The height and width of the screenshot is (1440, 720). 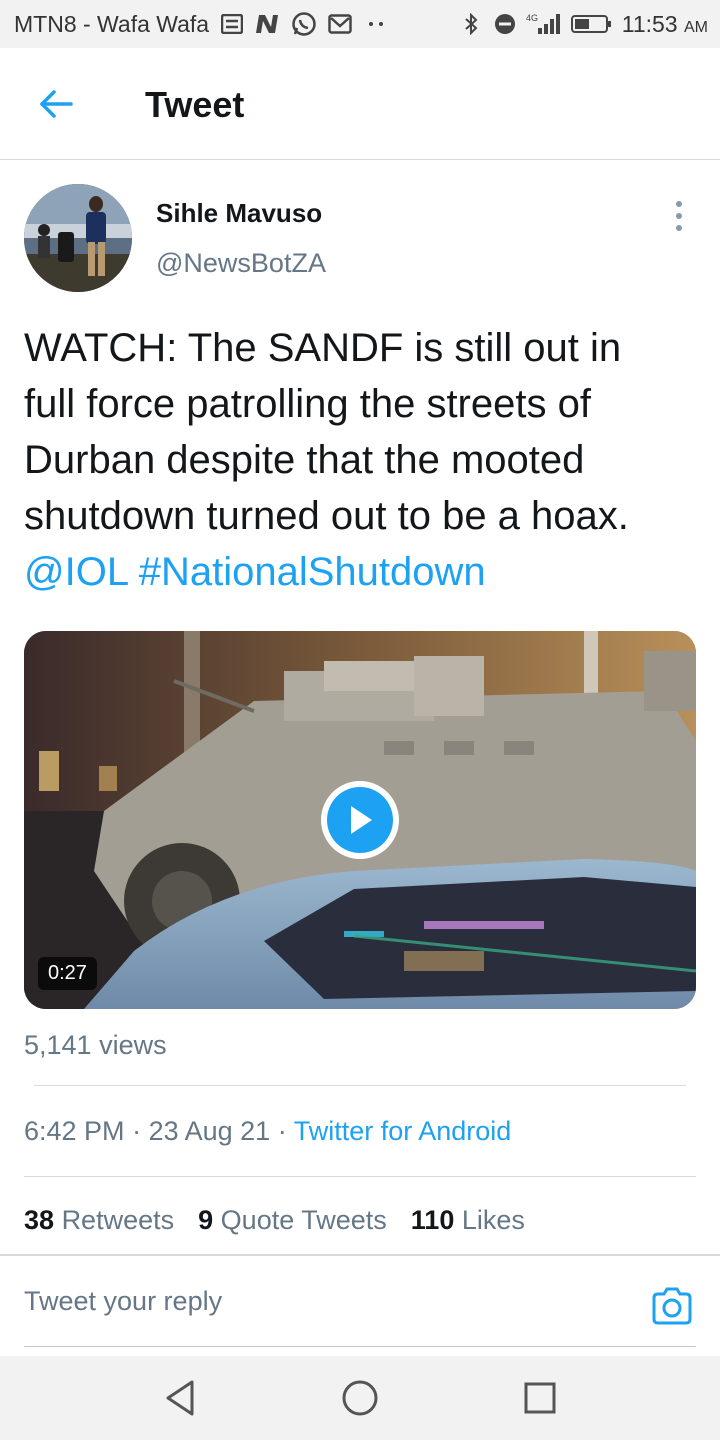 I want to click on circle-home-icon, so click(x=360, y=1398).